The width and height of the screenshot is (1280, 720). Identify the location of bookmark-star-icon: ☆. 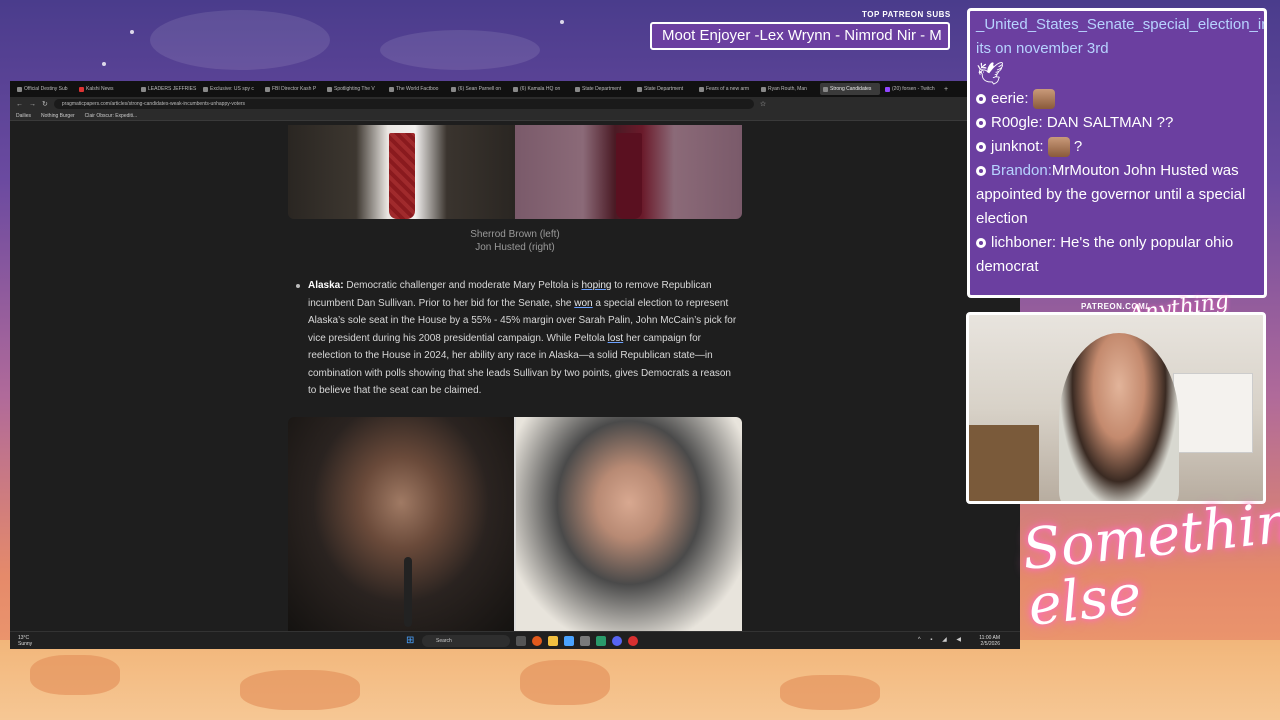
(763, 104).